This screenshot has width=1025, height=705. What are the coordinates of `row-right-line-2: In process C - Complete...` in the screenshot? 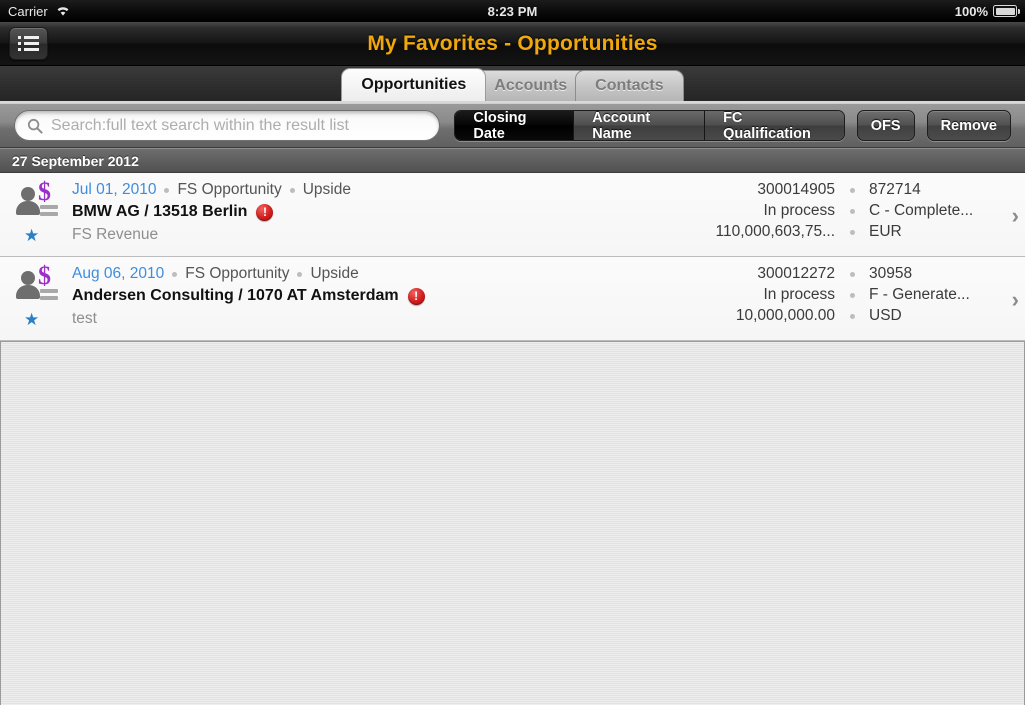 It's located at (845, 211).